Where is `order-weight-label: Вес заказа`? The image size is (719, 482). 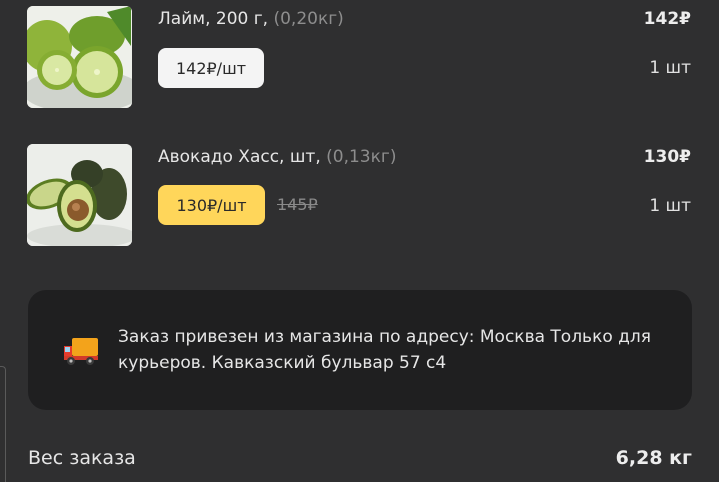
order-weight-label: Вес заказа is located at coordinates (82, 458).